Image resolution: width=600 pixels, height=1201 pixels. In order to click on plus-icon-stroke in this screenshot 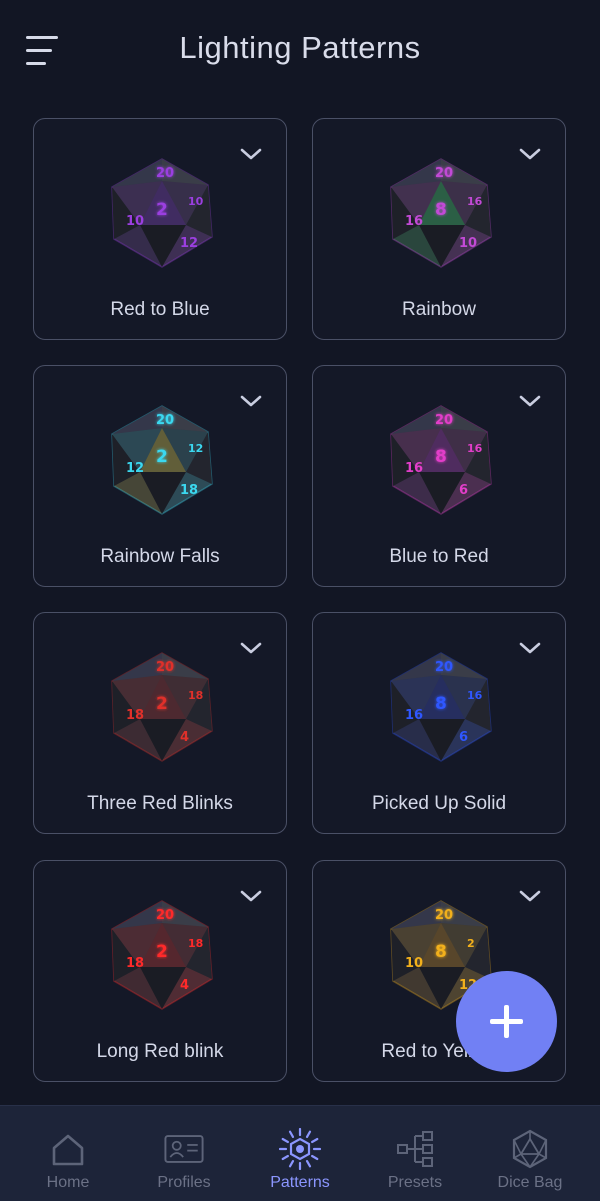, I will do `click(506, 1021)`.